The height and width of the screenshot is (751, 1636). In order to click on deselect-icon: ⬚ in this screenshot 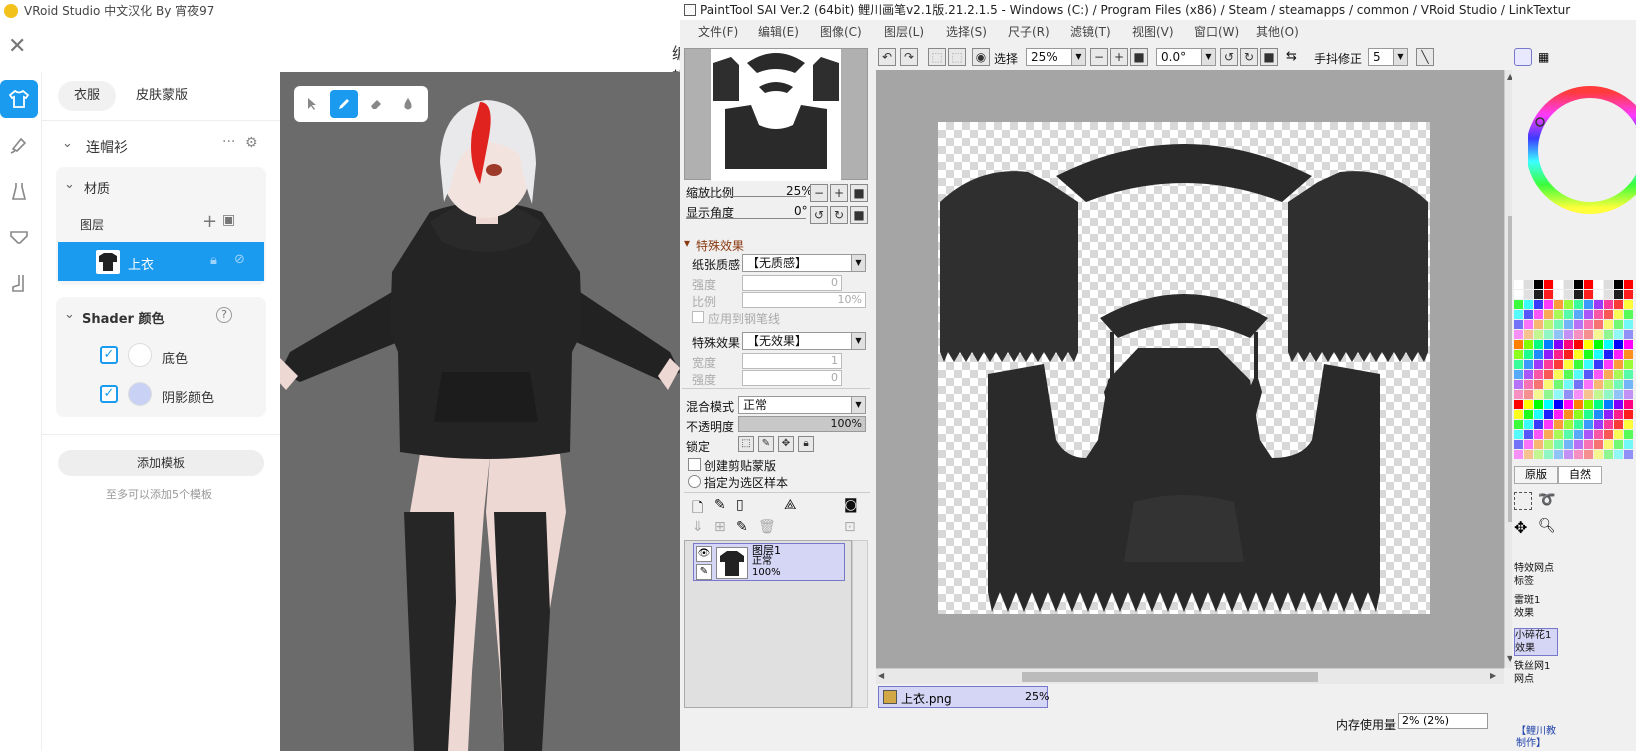, I will do `click(937, 57)`.